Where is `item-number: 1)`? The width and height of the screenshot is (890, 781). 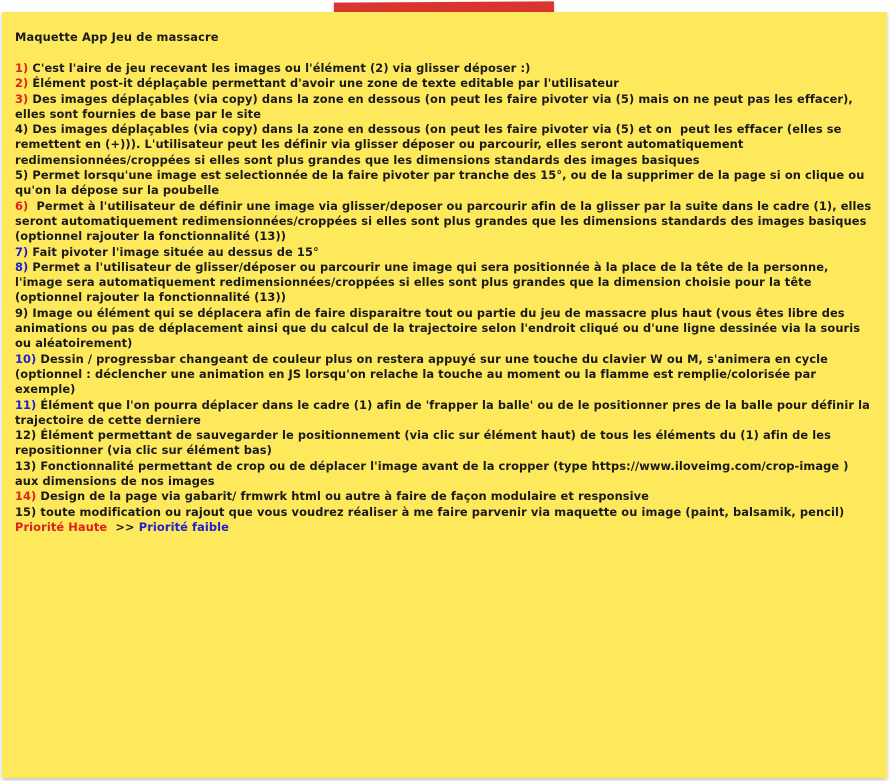
item-number: 1) is located at coordinates (22, 68).